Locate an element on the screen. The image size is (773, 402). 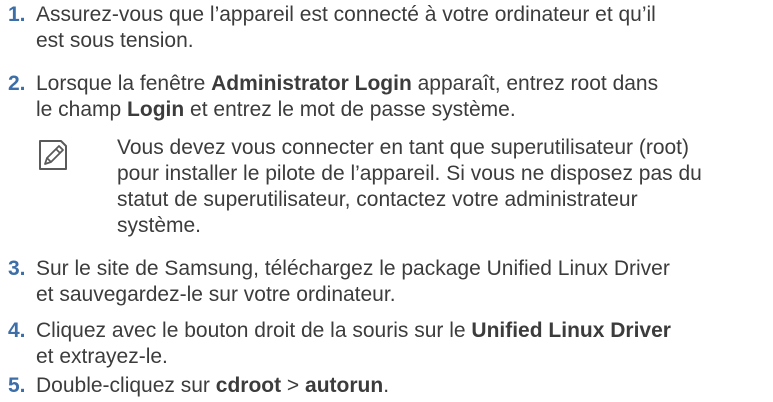
text-run: Lorsque la fenêtre is located at coordinates (124, 83).